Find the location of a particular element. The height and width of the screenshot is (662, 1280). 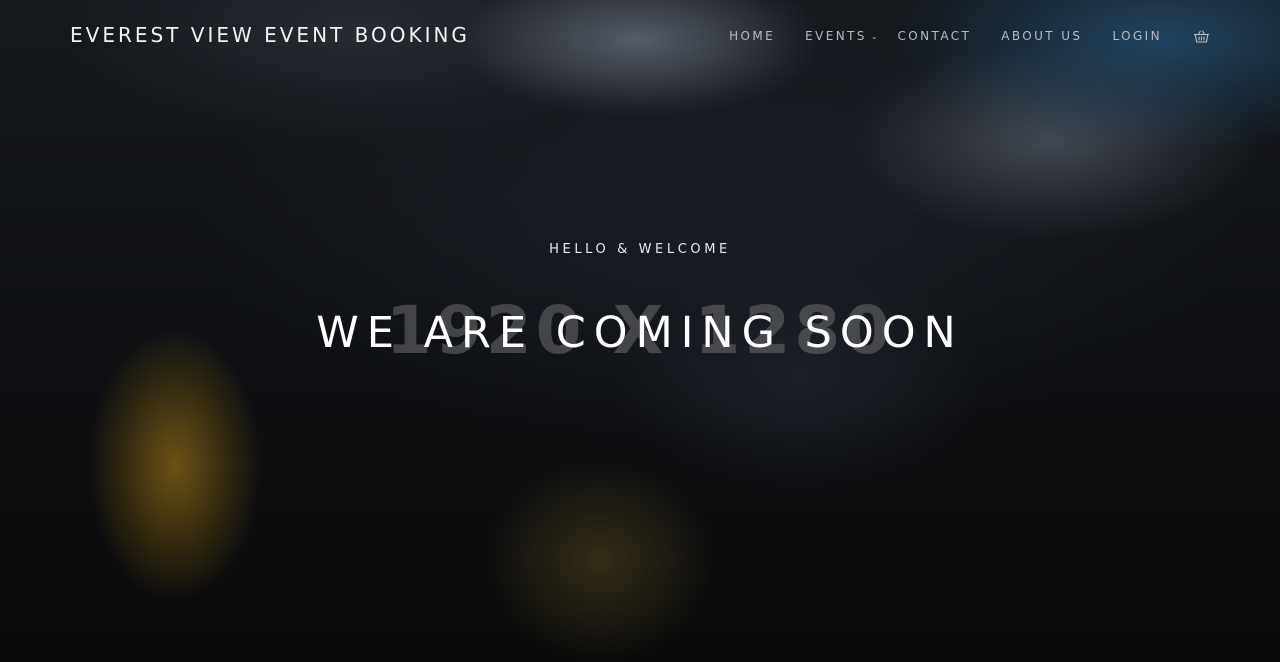

hero-headline: WE ARE COMING SOON is located at coordinates (640, 333).